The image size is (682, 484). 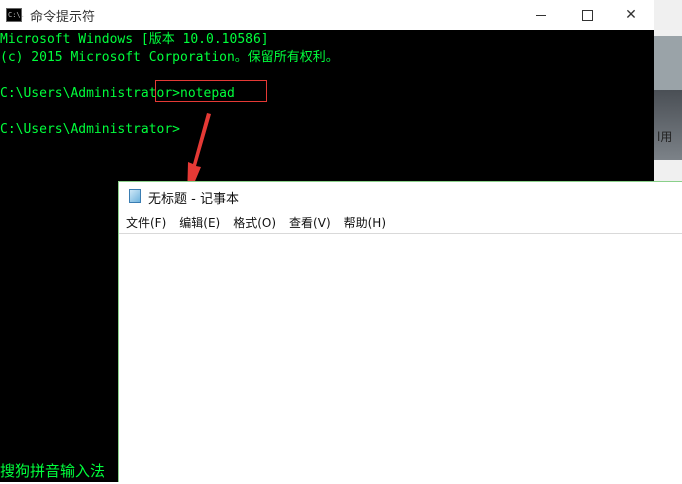 What do you see at coordinates (254, 222) in the screenshot?
I see `menu-format: 格式(O)` at bounding box center [254, 222].